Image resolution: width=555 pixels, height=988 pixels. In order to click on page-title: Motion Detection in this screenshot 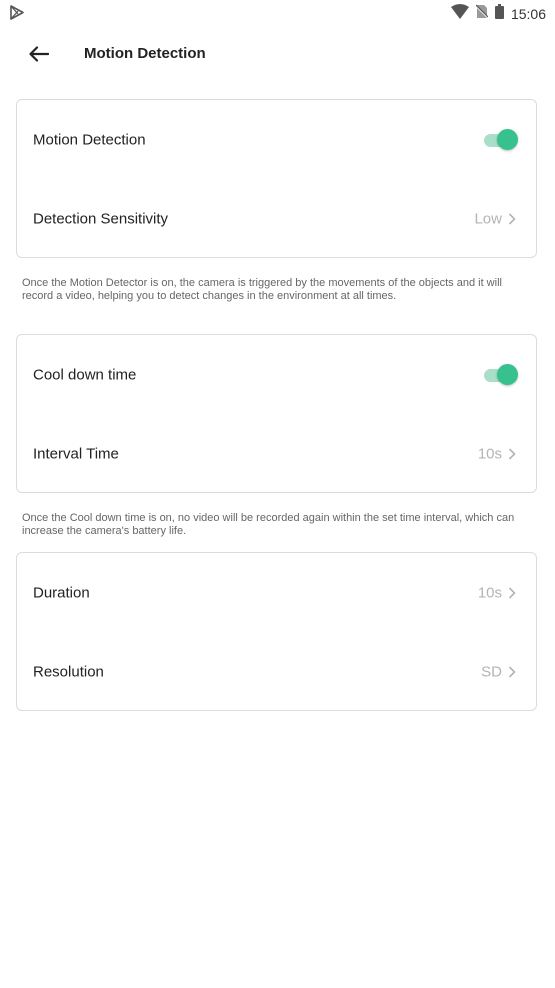, I will do `click(145, 53)`.